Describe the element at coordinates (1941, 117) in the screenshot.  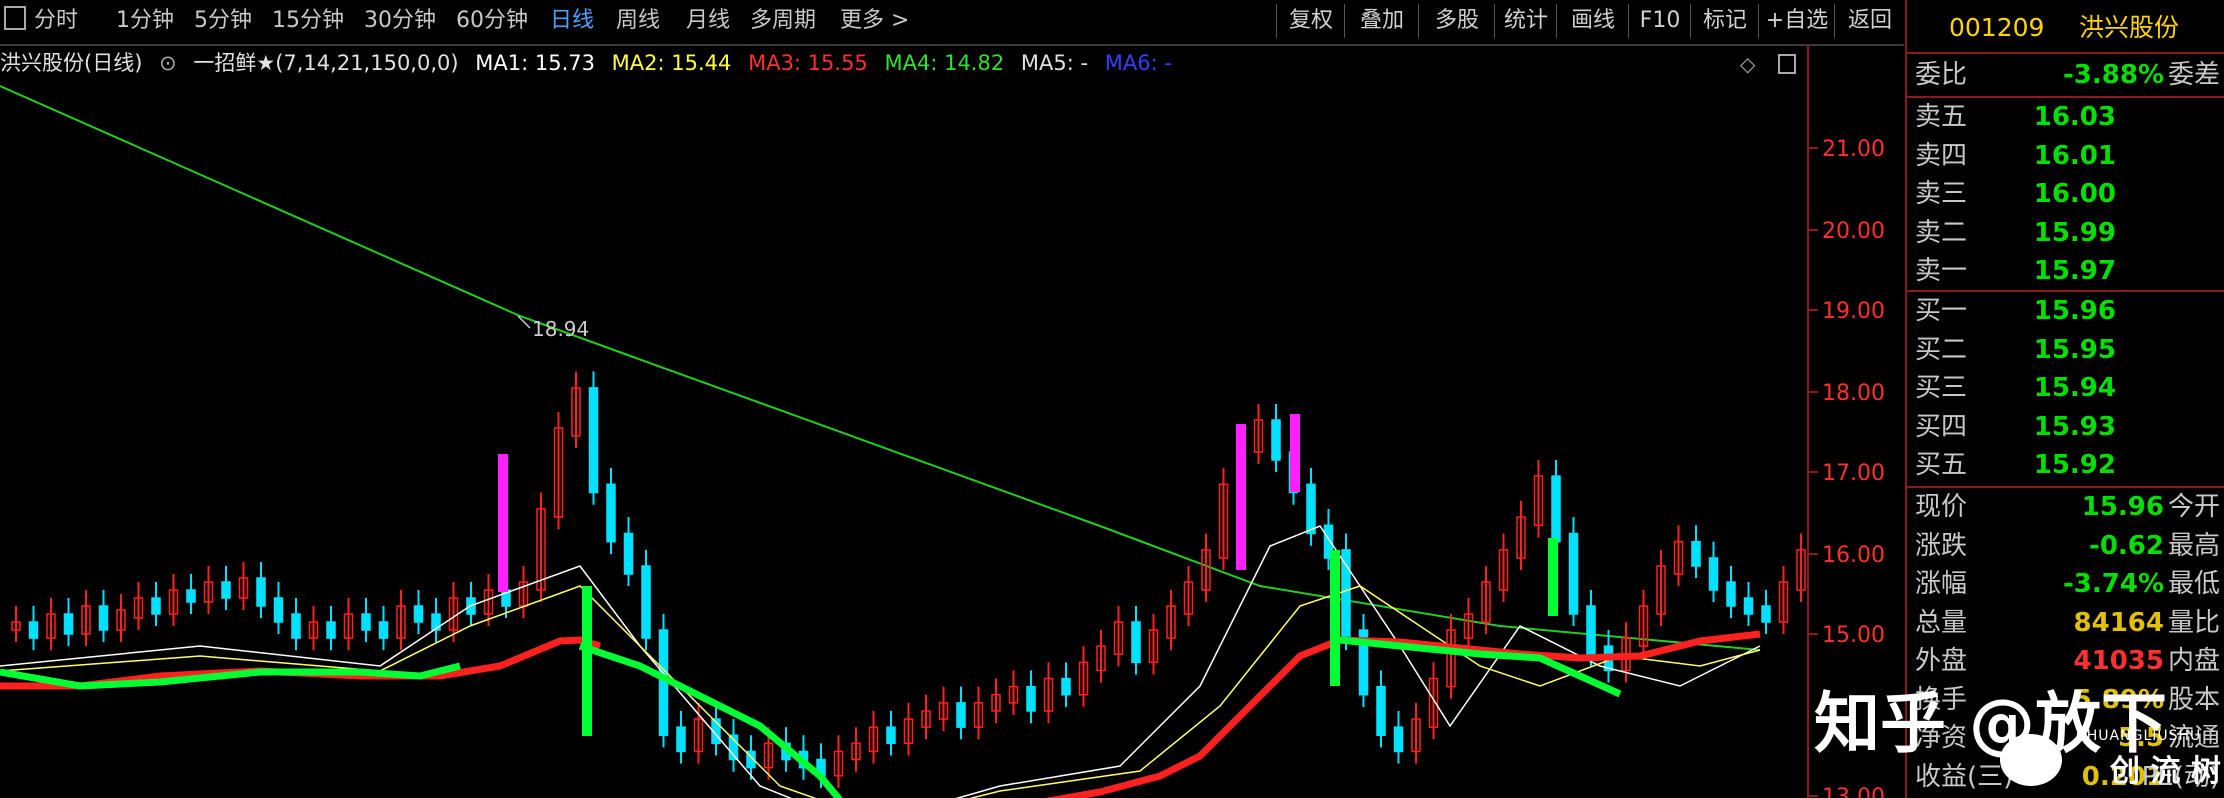
I see `ask-label: 卖五` at that location.